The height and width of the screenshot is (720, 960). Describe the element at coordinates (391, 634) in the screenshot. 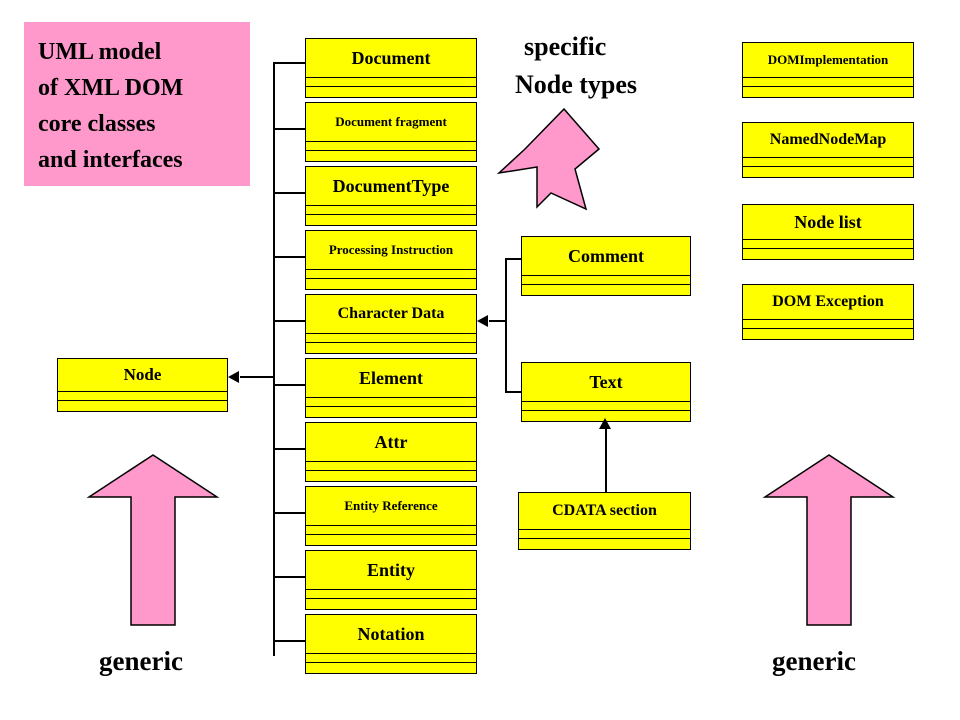

I see `class-name-notation: Notation` at that location.